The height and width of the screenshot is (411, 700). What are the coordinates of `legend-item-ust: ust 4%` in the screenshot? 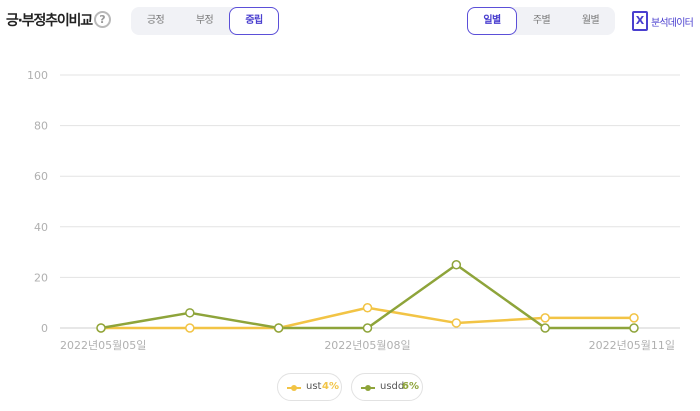 It's located at (309, 387).